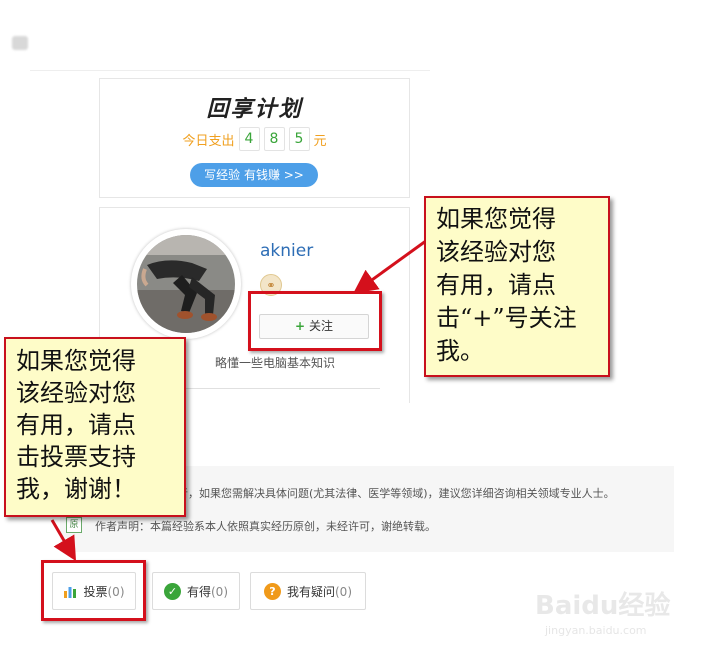 Image resolution: width=706 pixels, height=655 pixels. What do you see at coordinates (76, 489) in the screenshot?
I see `callout-line: 我，谢谢！` at bounding box center [76, 489].